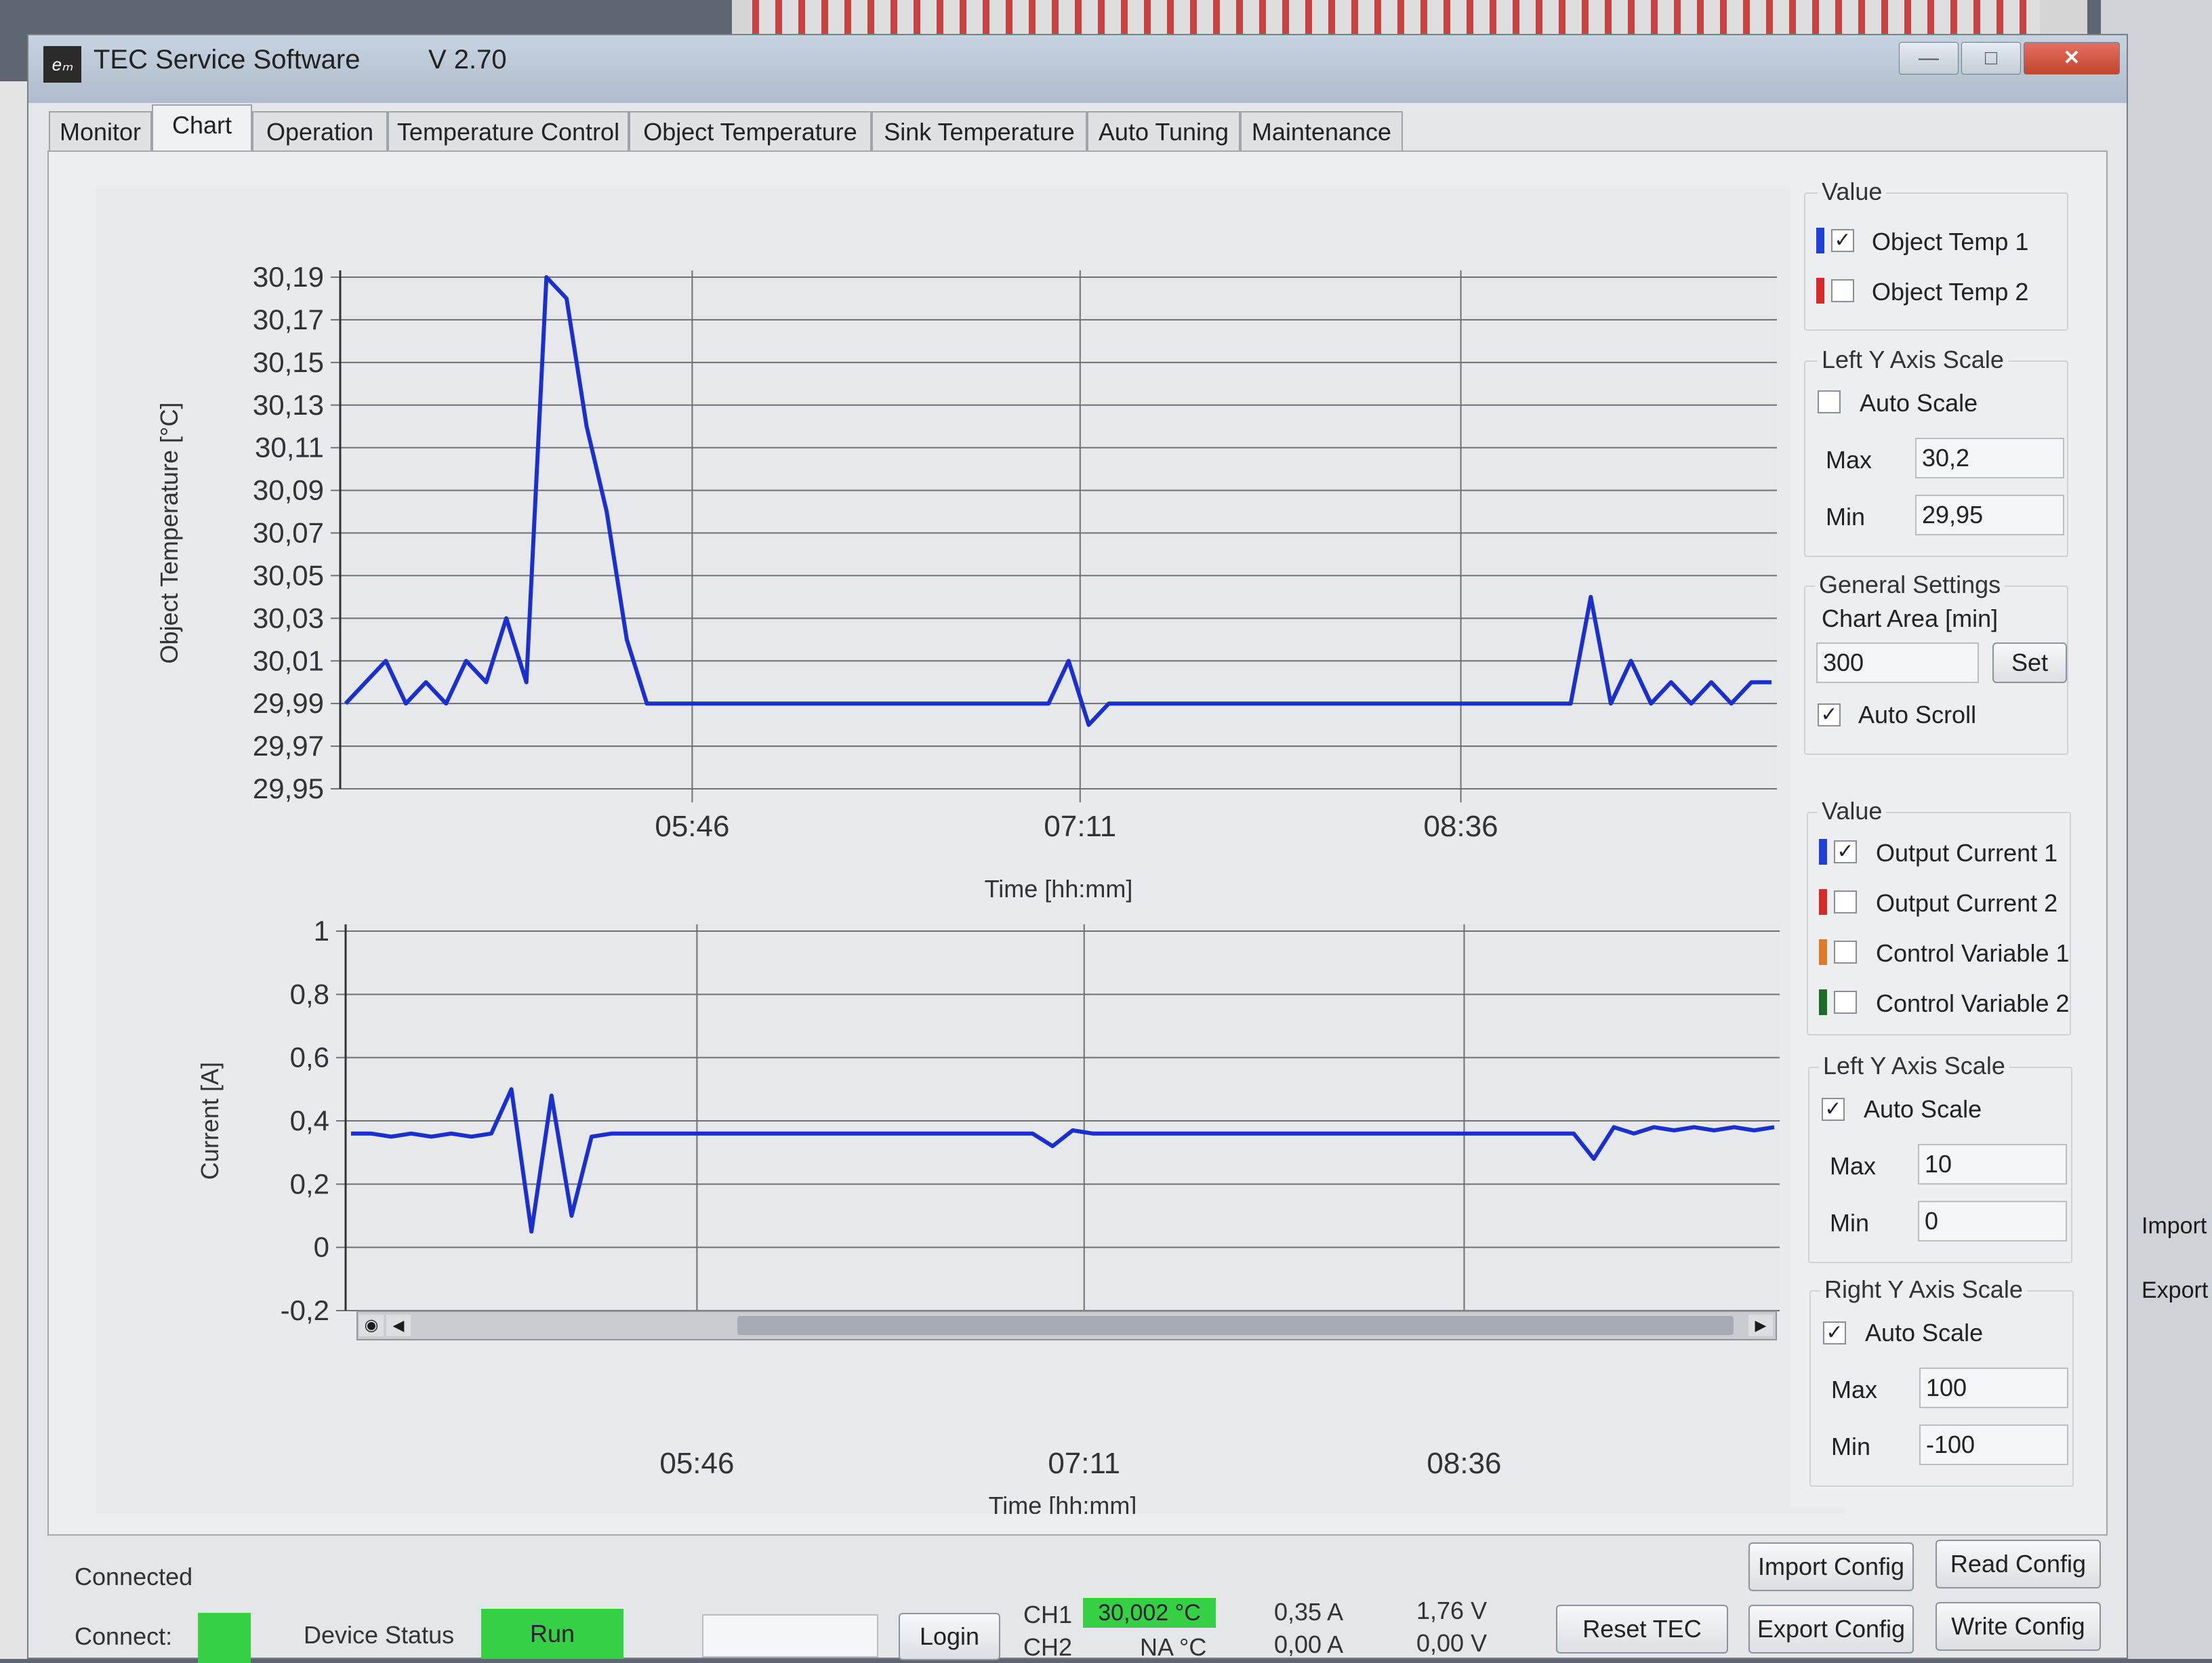 The image size is (2212, 1663). I want to click on scroll-thumb, so click(1235, 1326).